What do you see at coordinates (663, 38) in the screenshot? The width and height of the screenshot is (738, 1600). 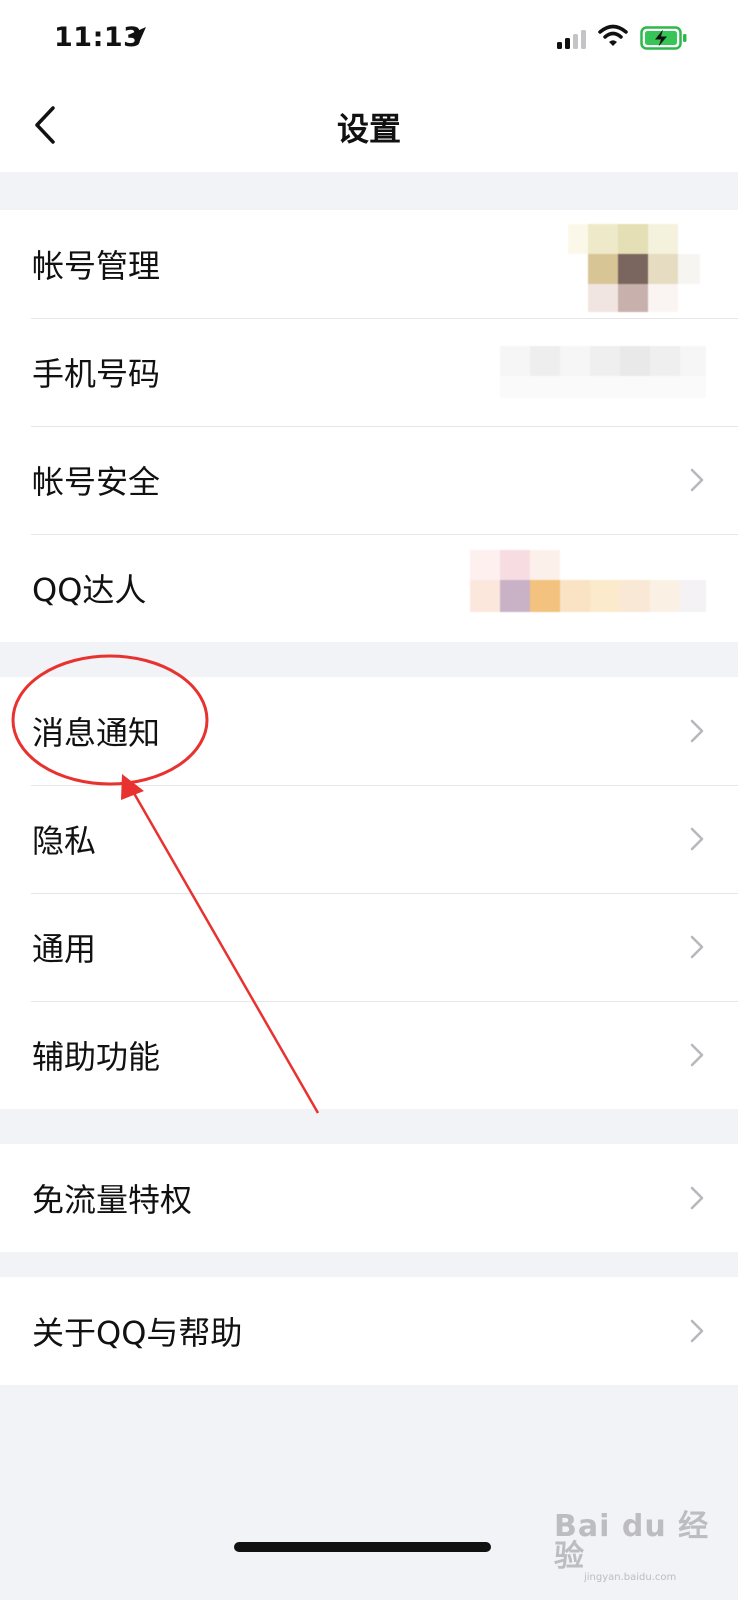 I see `battery-charging-icon` at bounding box center [663, 38].